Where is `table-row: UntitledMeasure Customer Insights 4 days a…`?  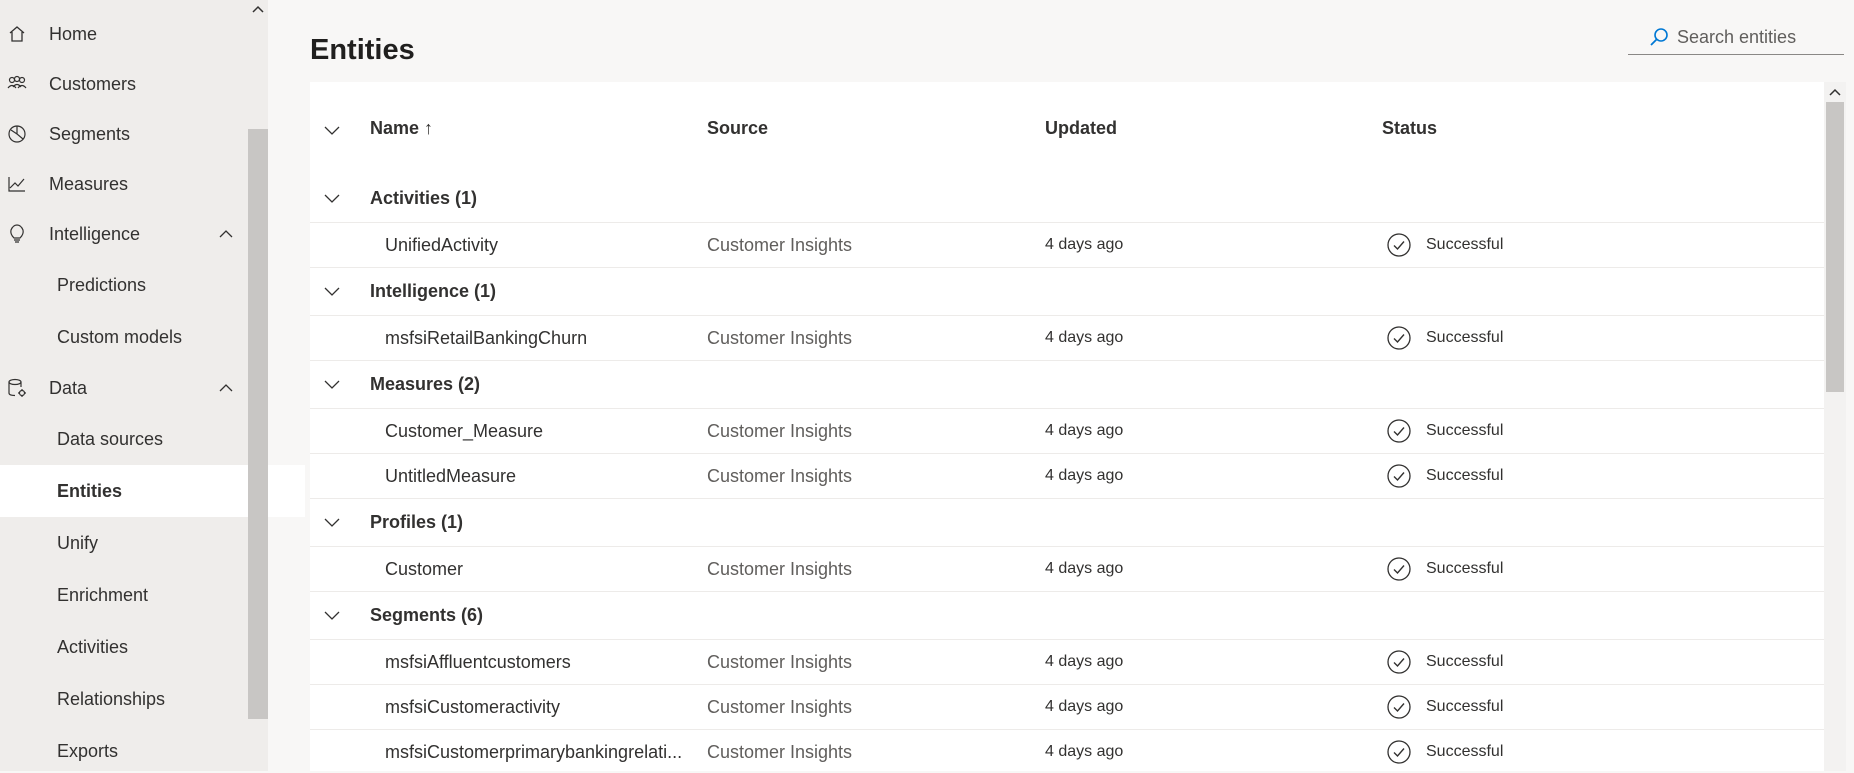
table-row: UntitledMeasure Customer Insights 4 days a… is located at coordinates (1067, 476).